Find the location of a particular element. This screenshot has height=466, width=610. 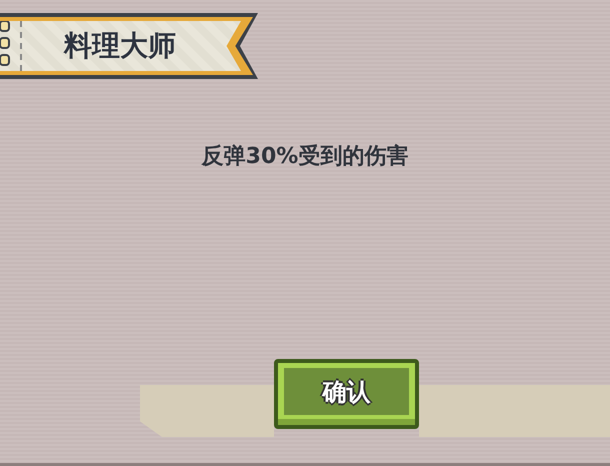

dialog-title: 料理大师 is located at coordinates (120, 46).